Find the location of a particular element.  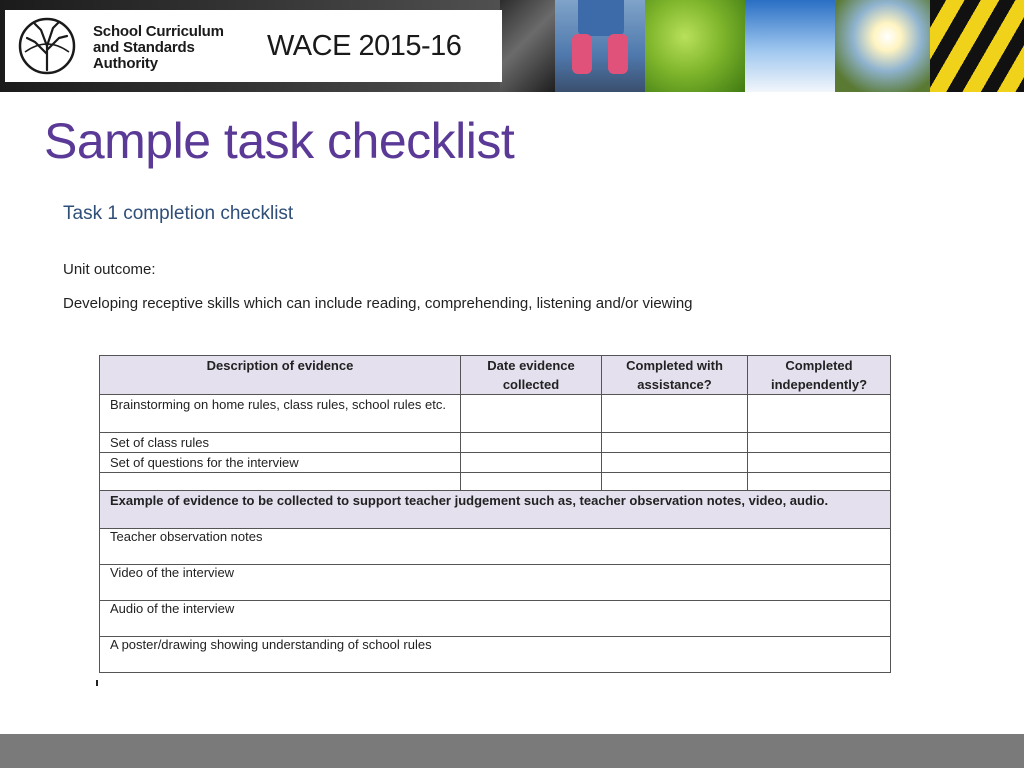

tree-logo-icon is located at coordinates (47, 46).